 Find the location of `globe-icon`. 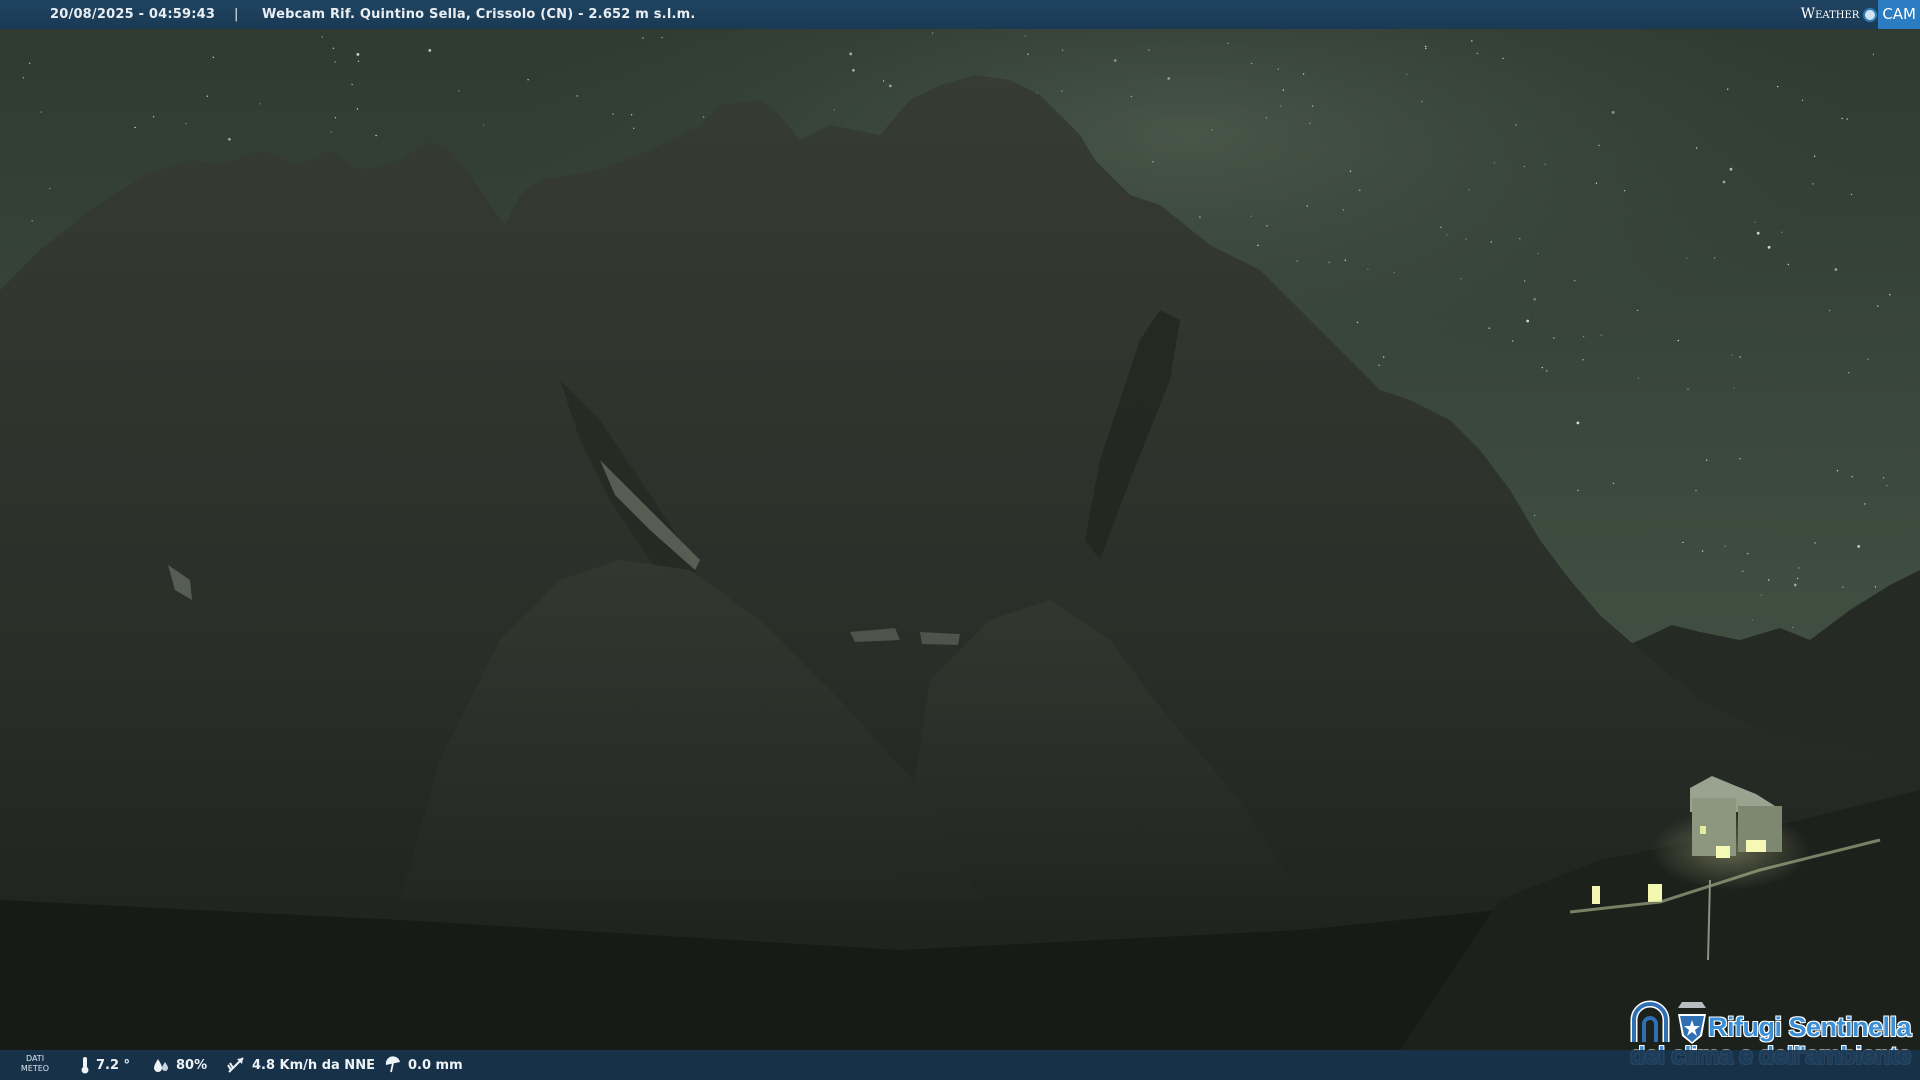

globe-icon is located at coordinates (1870, 14).